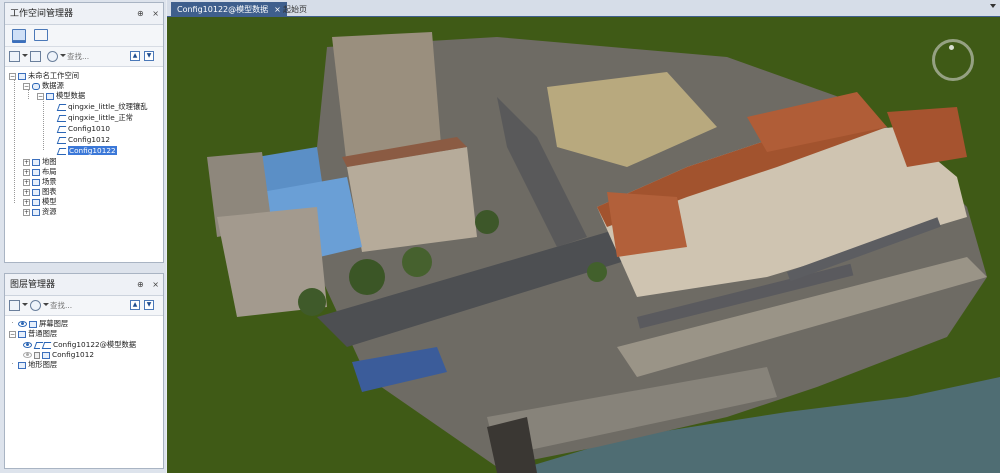  I want to click on workspace-panel-title: 工作空间管理器, so click(42, 14).